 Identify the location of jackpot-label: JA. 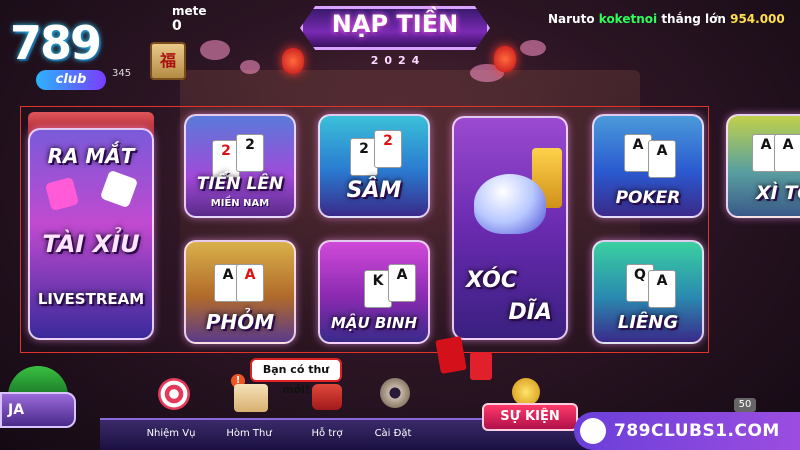
(16, 410).